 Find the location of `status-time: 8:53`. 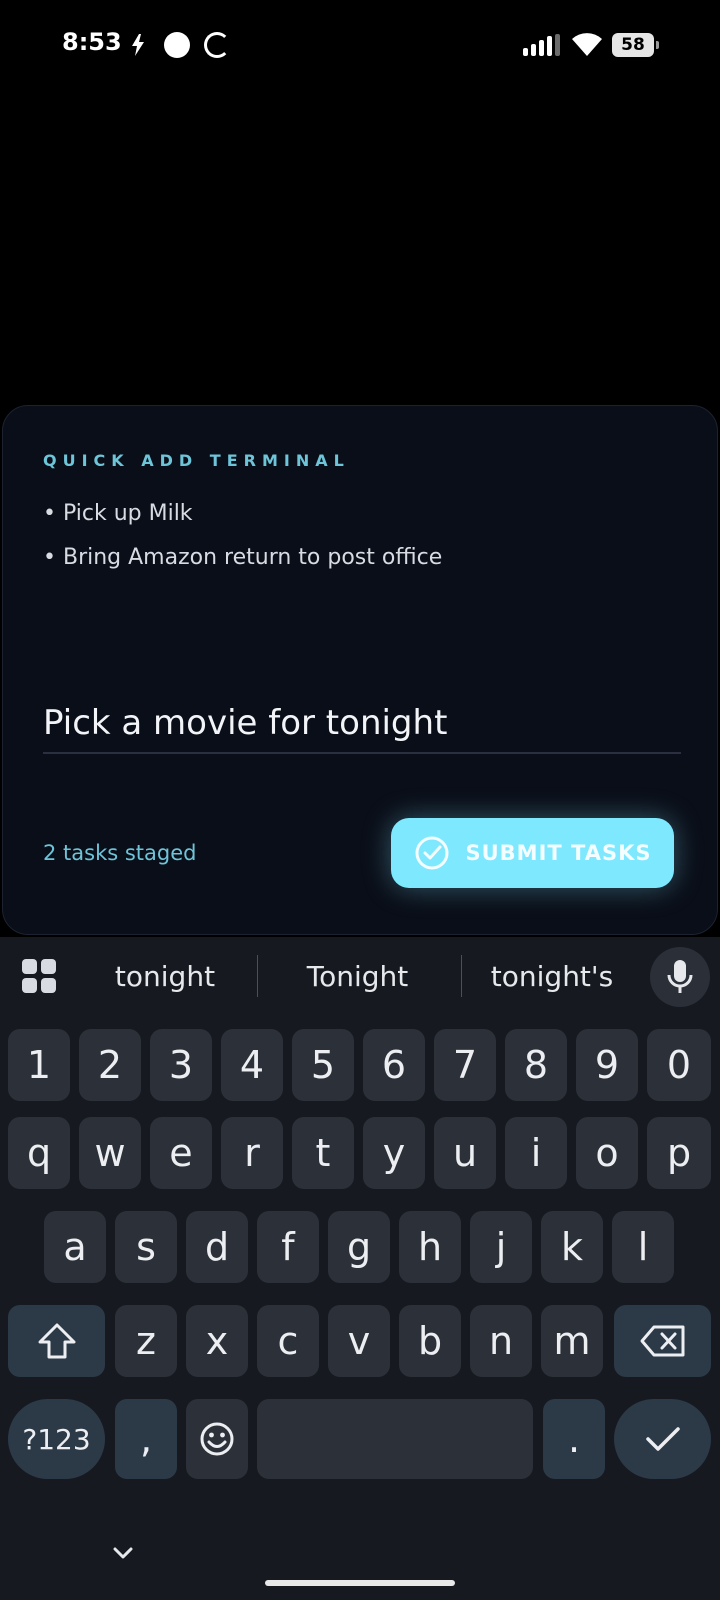

status-time: 8:53 is located at coordinates (92, 42).